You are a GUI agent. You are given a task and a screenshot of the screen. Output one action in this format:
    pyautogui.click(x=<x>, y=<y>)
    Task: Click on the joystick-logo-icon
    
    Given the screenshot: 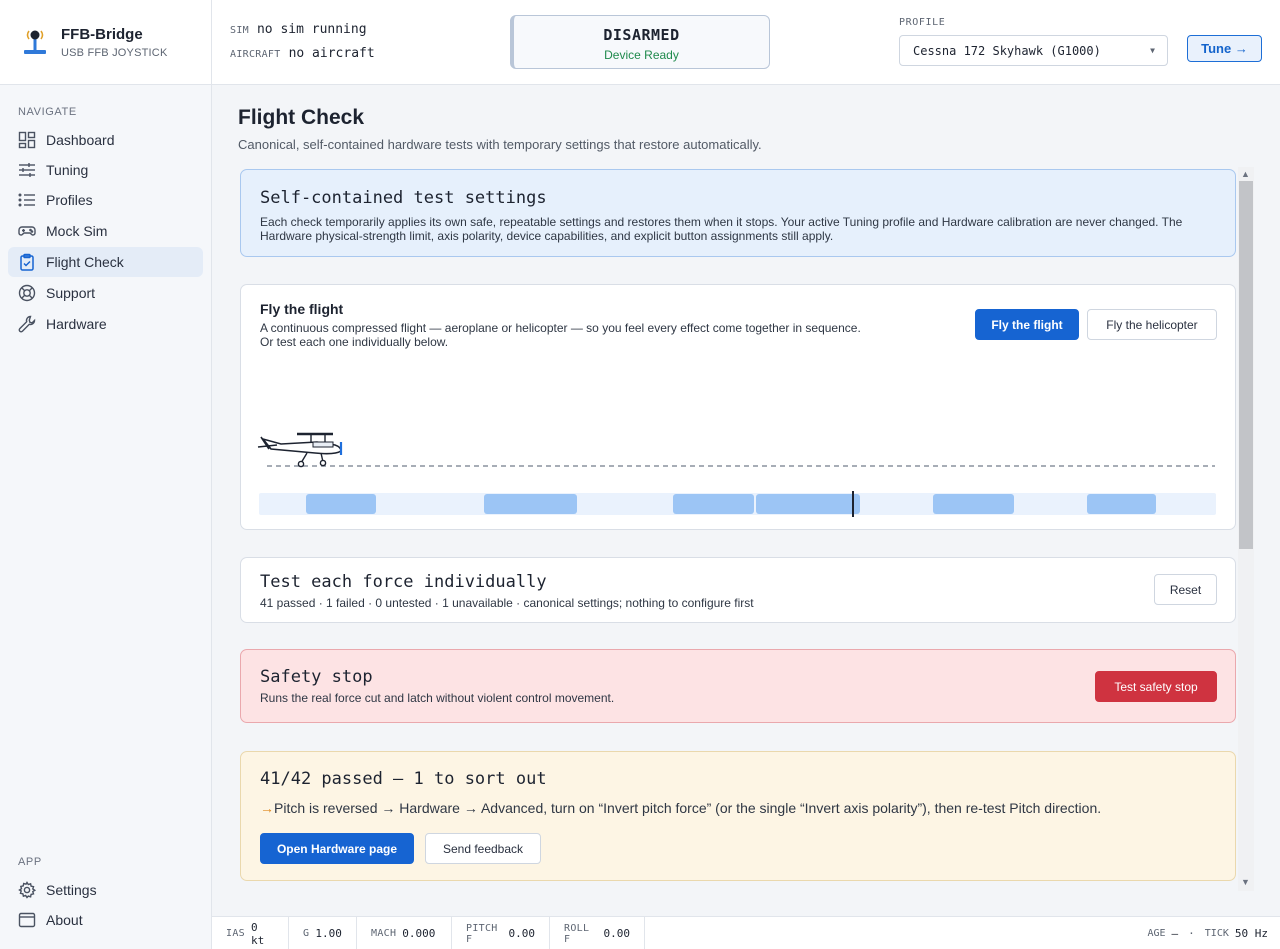 What is the action you would take?
    pyautogui.click(x=35, y=42)
    